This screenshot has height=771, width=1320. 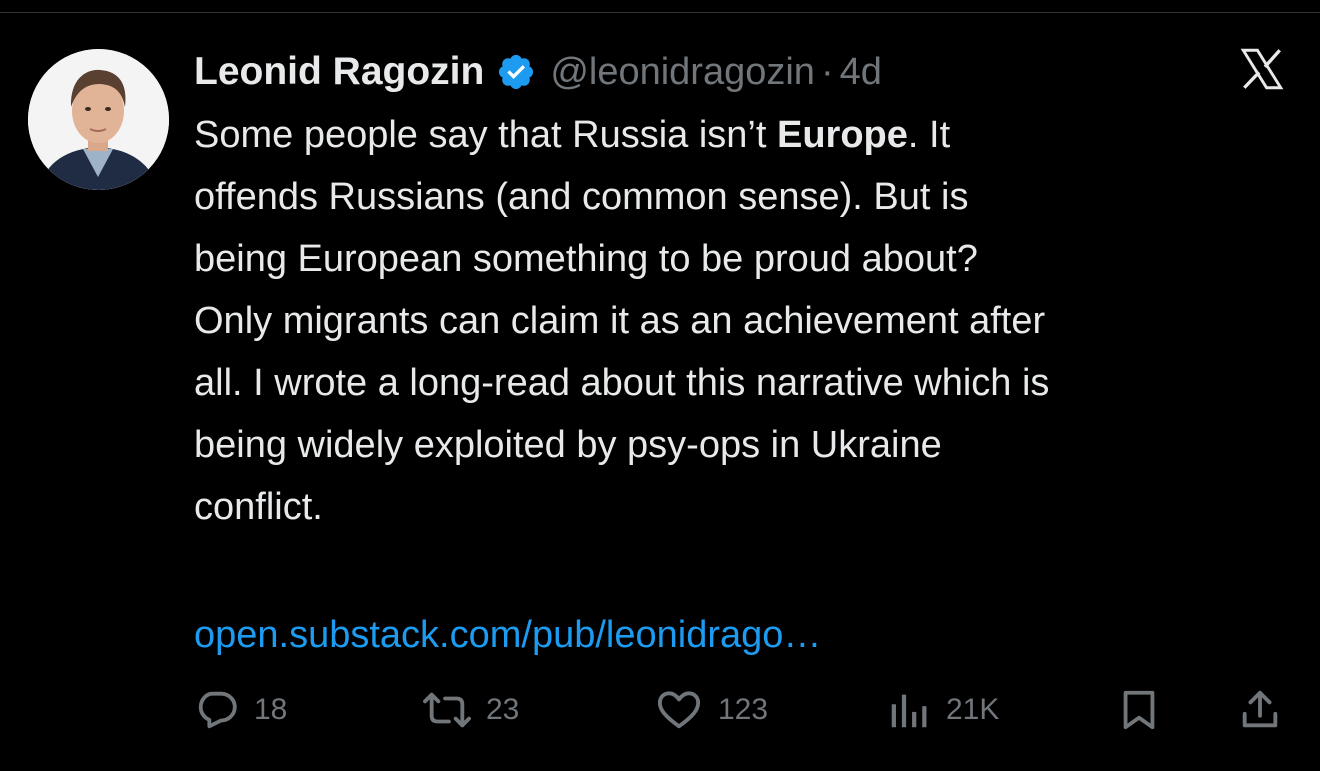 I want to click on author-photo, so click(x=98, y=119).